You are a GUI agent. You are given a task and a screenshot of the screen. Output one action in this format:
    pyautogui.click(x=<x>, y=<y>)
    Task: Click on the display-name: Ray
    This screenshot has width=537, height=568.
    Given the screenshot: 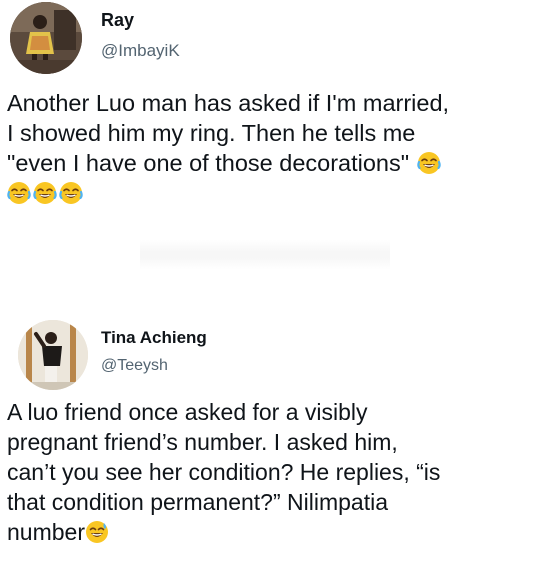 What is the action you would take?
    pyautogui.click(x=117, y=20)
    